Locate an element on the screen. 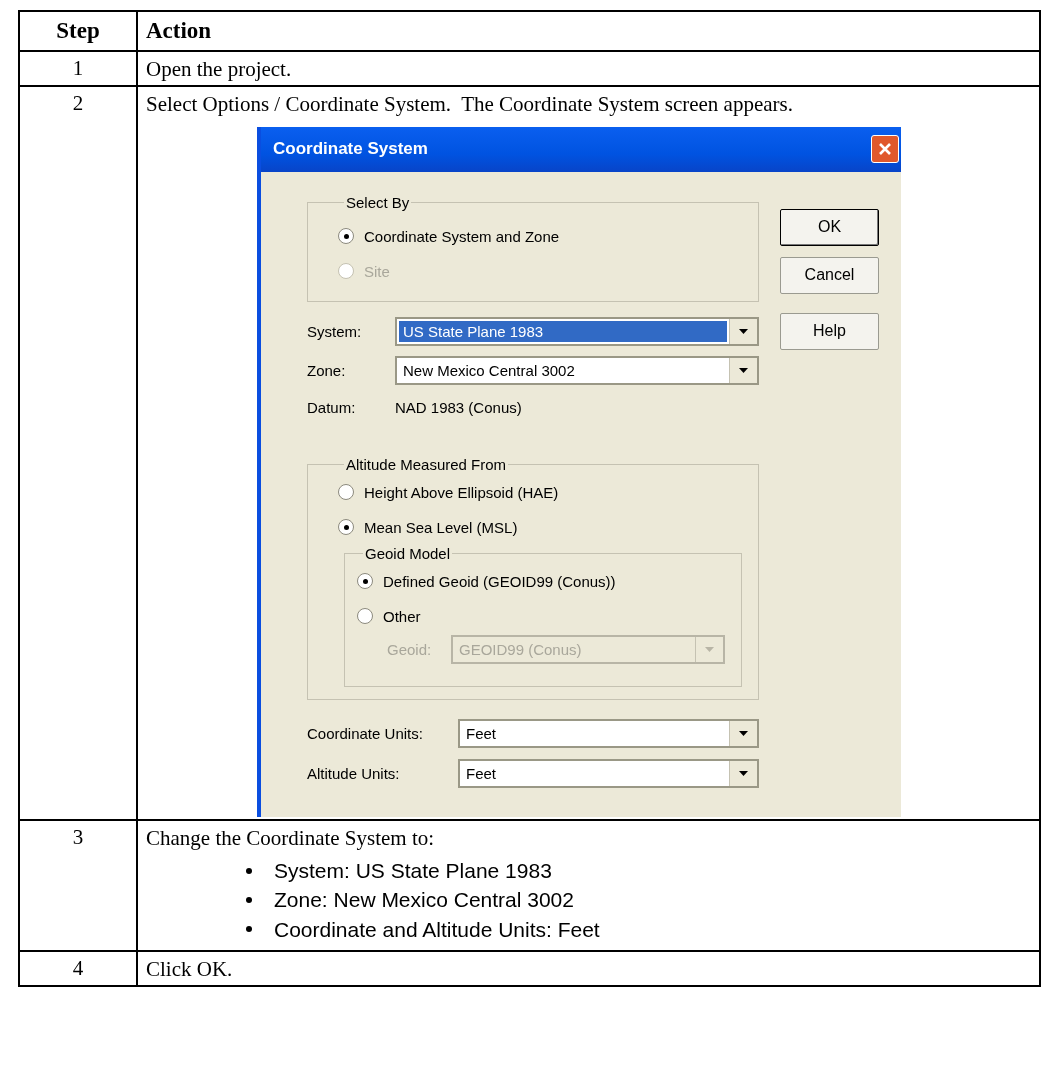 This screenshot has height=1080, width=1042. bullet-text: System: US State Plane 1983 is located at coordinates (413, 870).